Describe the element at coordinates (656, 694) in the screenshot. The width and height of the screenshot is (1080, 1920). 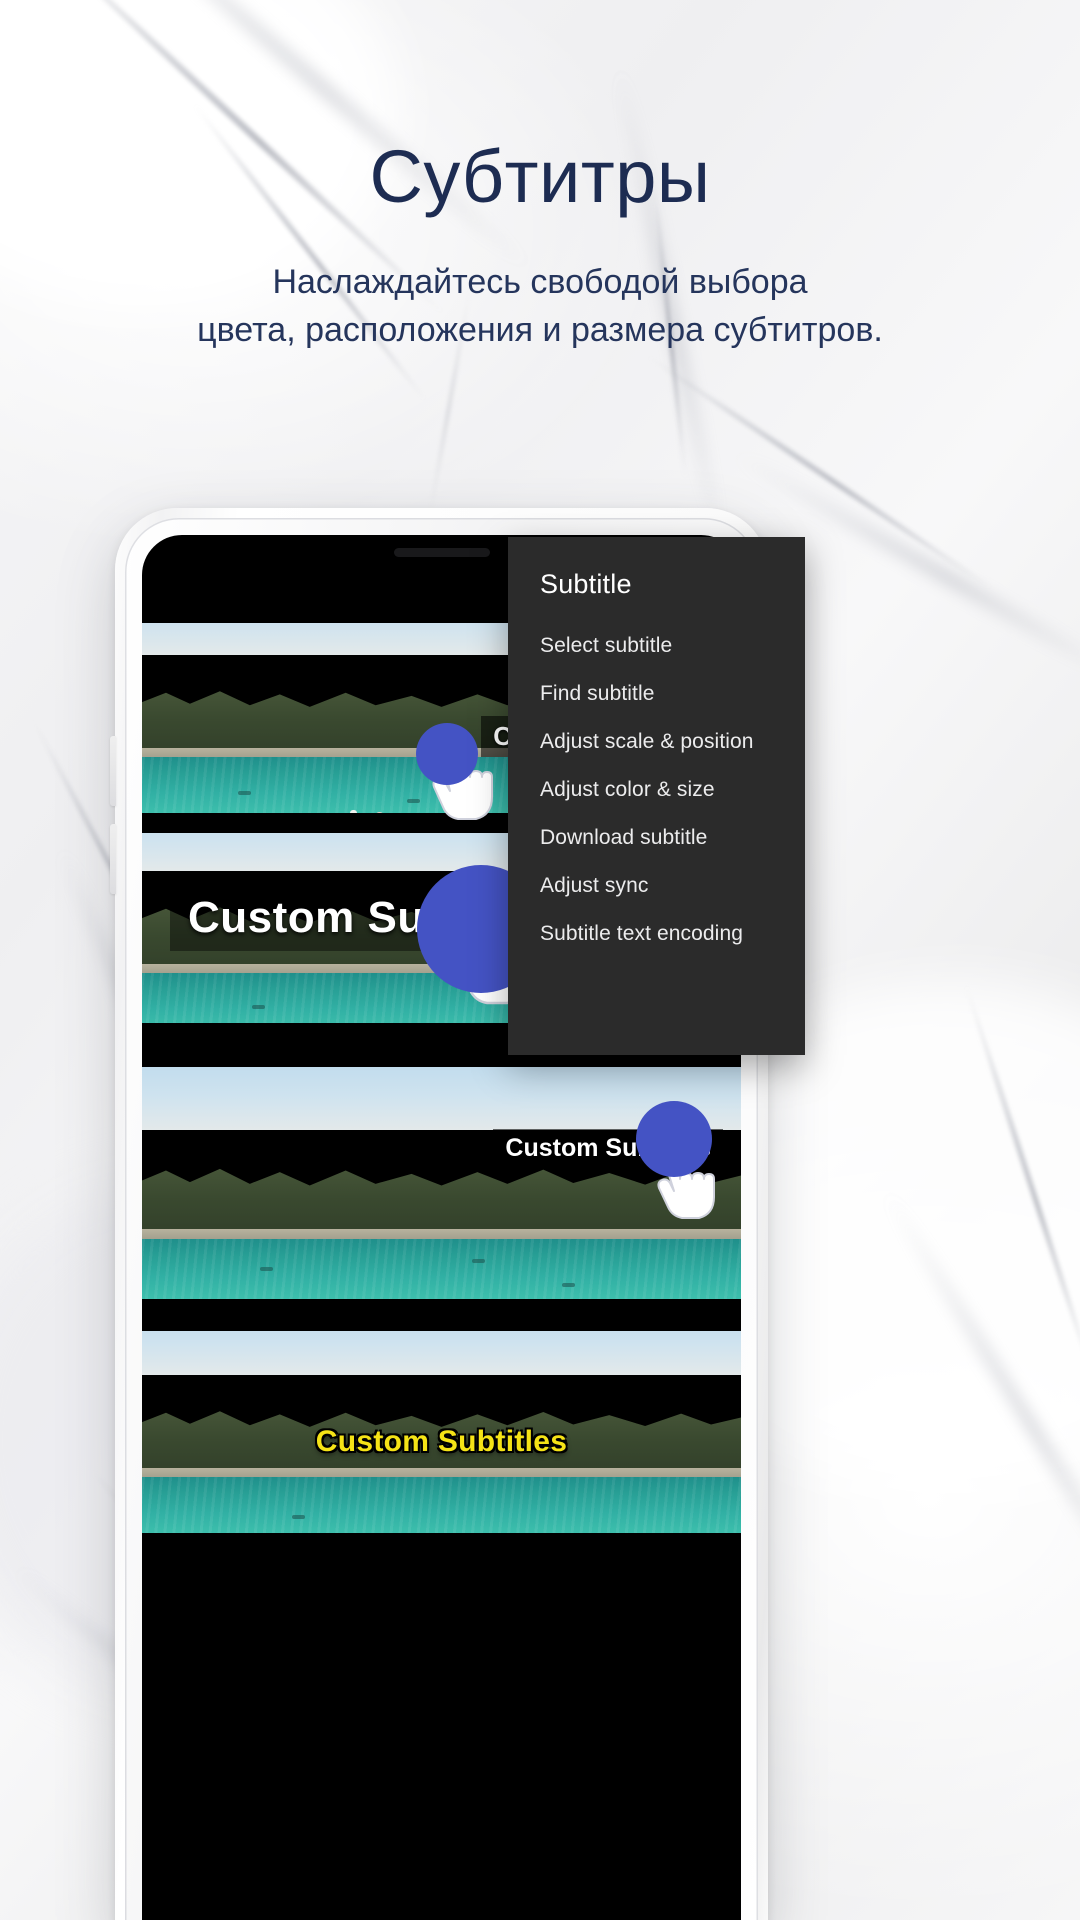
I see `menu-item-find-subtitle: Find subtitle` at that location.